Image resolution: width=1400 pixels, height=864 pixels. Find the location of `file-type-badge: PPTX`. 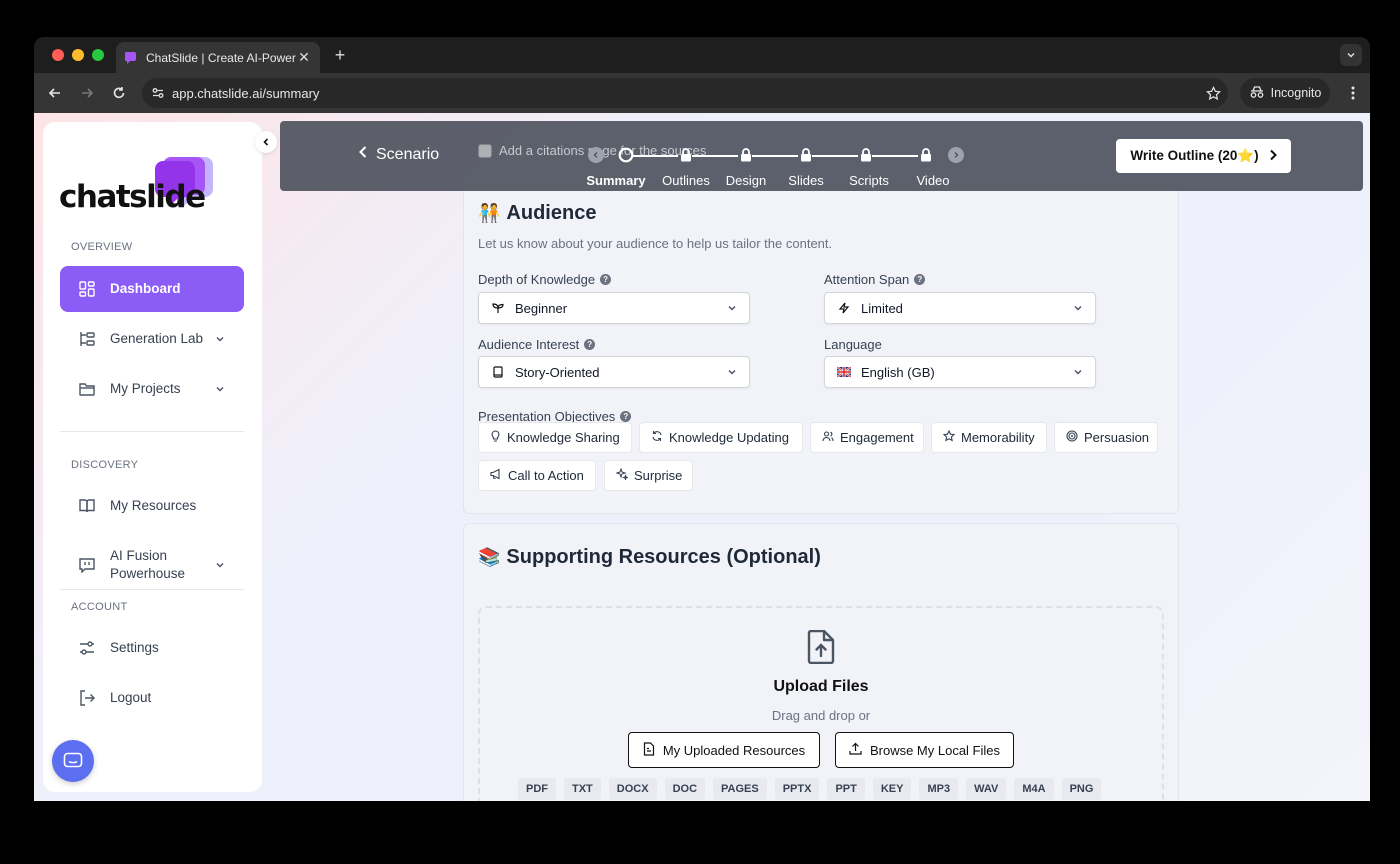

file-type-badge: PPTX is located at coordinates (797, 789).